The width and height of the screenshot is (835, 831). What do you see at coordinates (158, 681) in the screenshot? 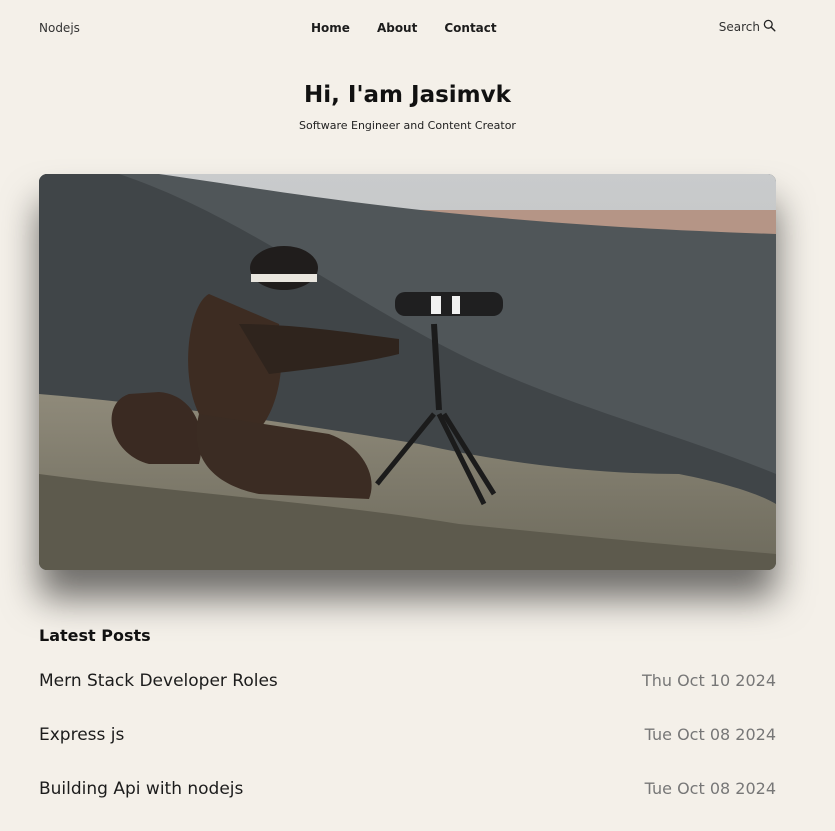
I see `post-title: Mern Stack Developer Roles` at bounding box center [158, 681].